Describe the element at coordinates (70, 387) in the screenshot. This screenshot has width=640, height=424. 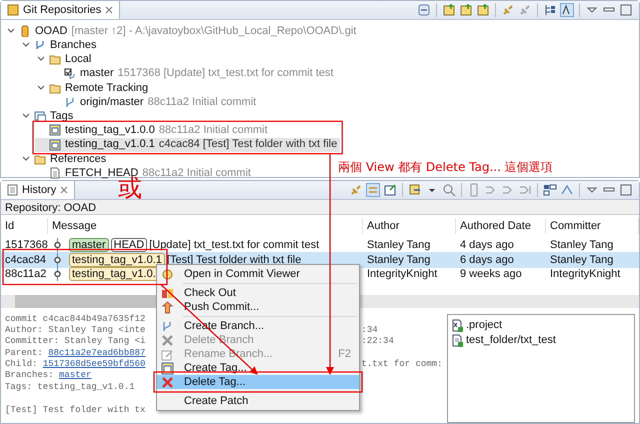
I see `detail-text: Tags: testing_tag_v1.0.1` at that location.